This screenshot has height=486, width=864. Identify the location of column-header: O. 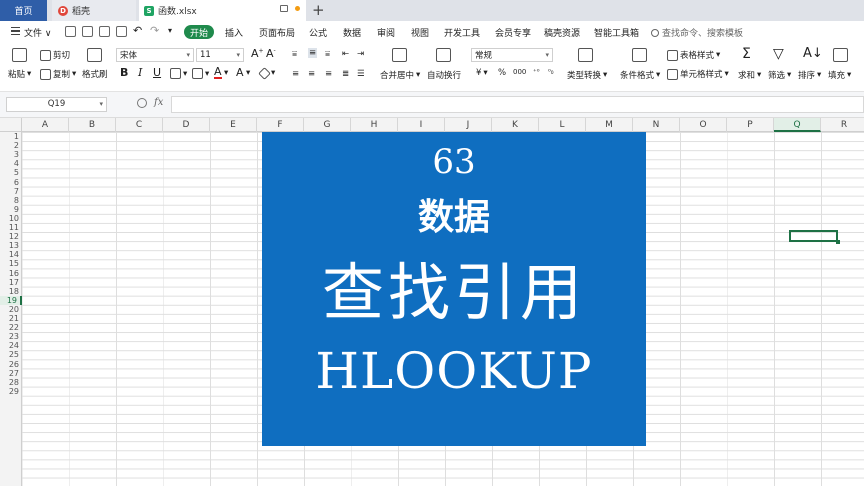
(703, 125).